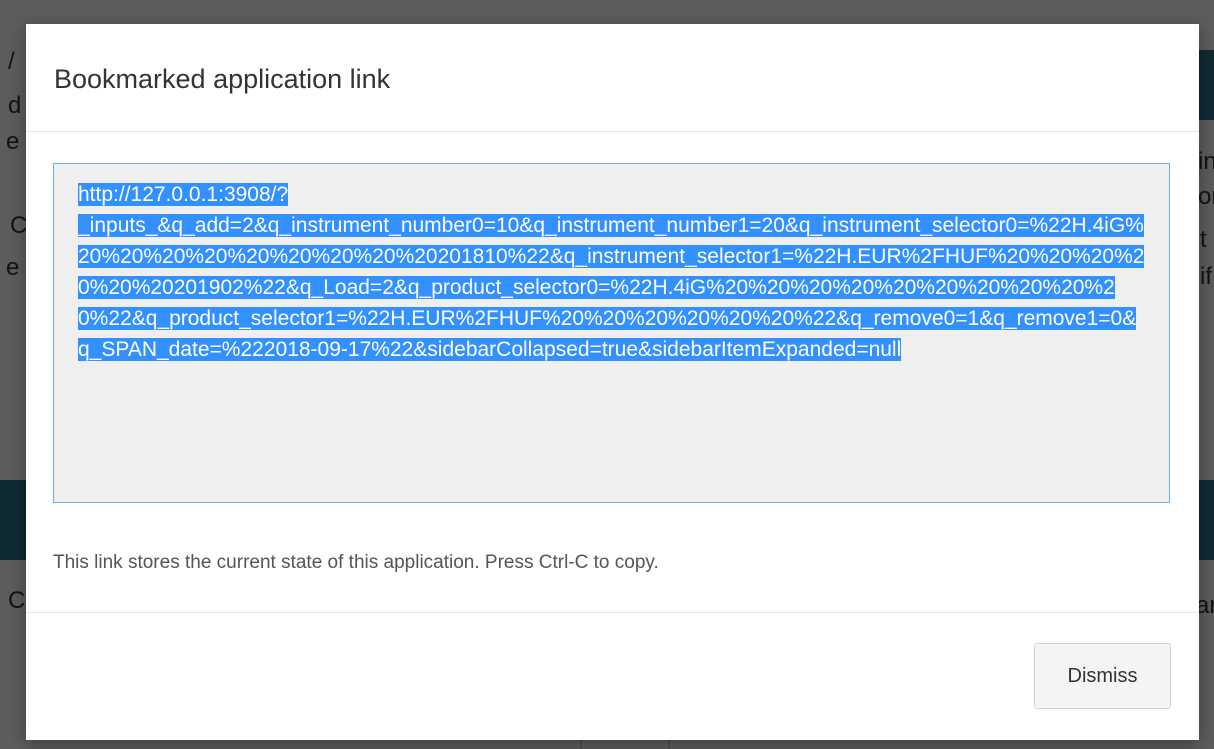  What do you see at coordinates (612, 78) in the screenshot?
I see `modal-header: Bookmarked application link` at bounding box center [612, 78].